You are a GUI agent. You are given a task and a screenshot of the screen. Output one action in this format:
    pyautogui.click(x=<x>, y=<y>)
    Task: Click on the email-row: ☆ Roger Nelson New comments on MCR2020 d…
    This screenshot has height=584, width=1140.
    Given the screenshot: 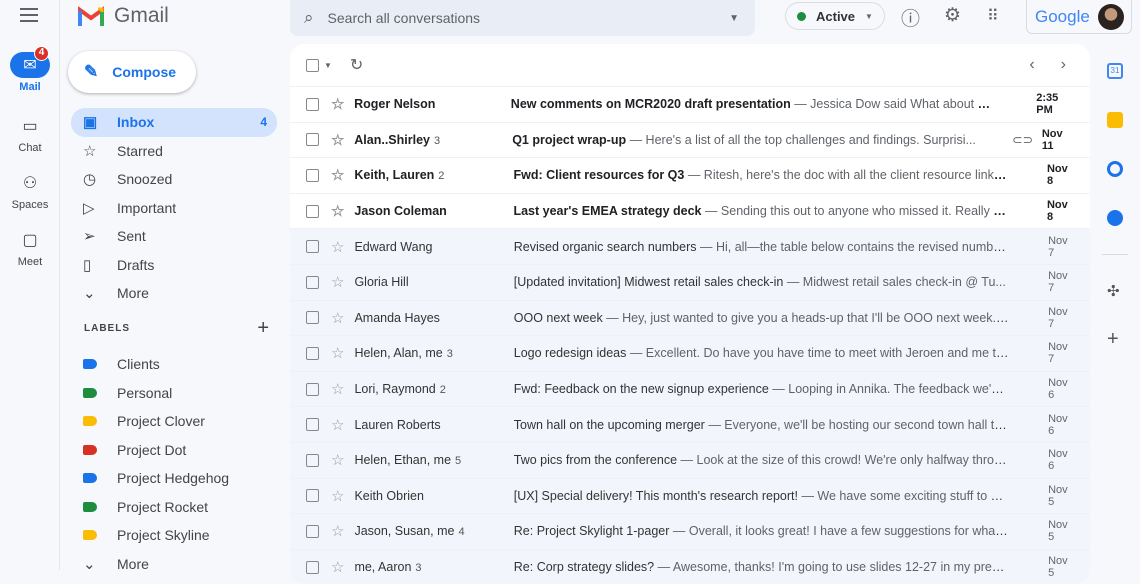 What is the action you would take?
    pyautogui.click(x=690, y=104)
    